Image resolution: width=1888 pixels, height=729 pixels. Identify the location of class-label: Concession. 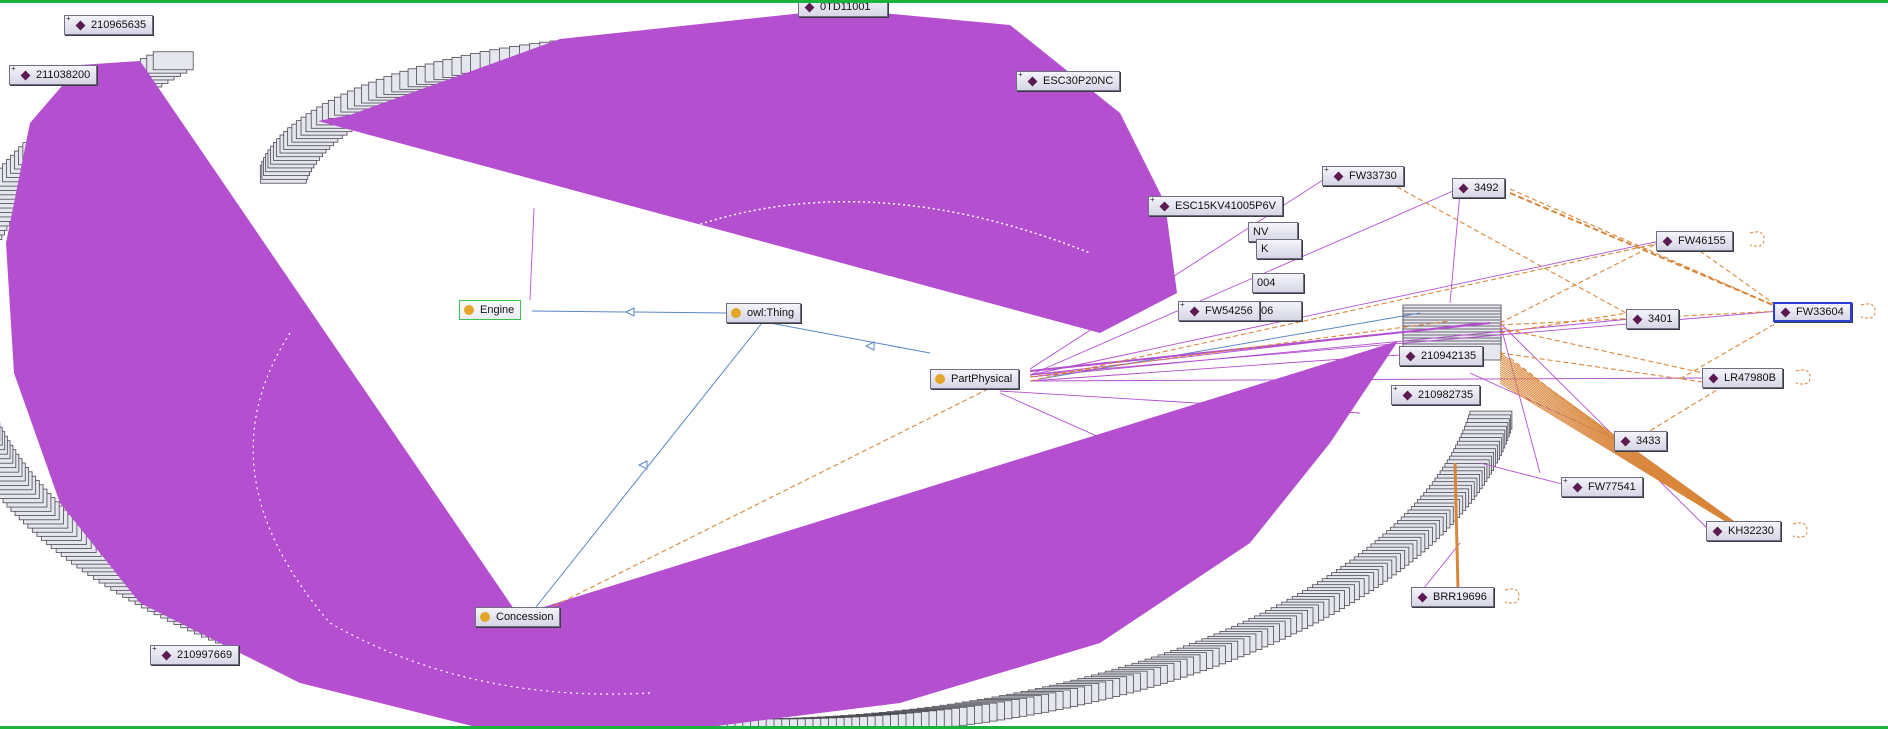
(525, 617).